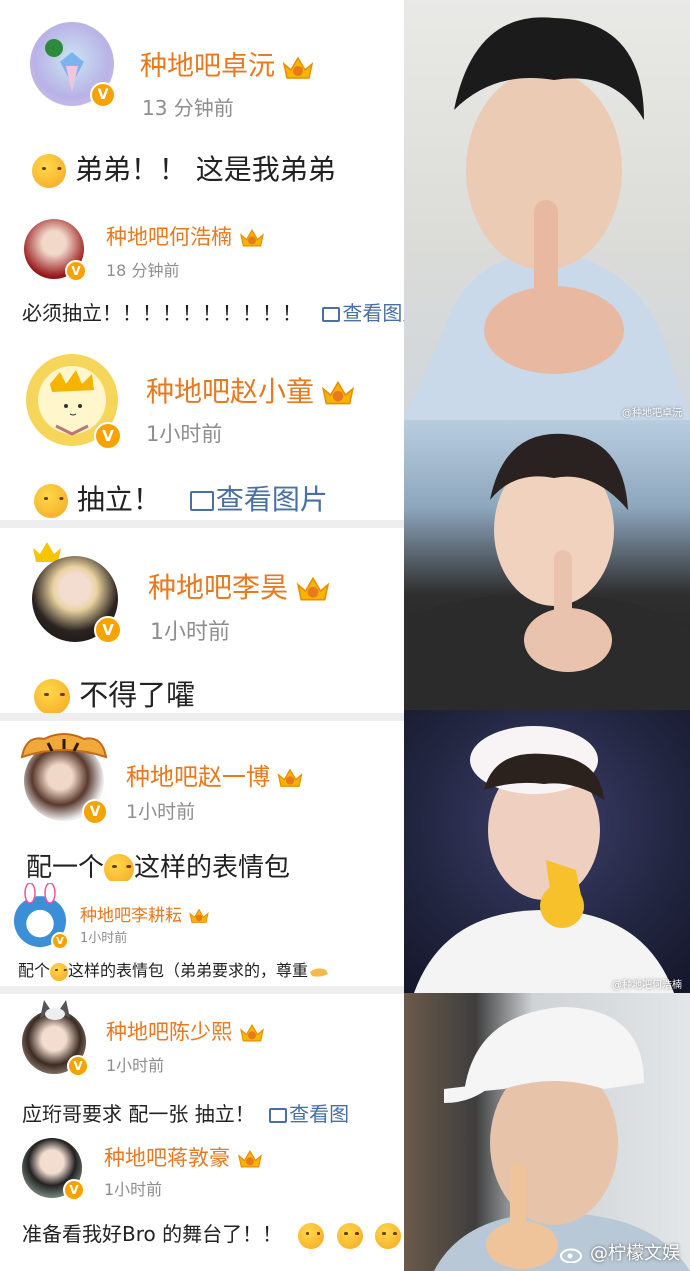  Describe the element at coordinates (64, 746) in the screenshot. I see `tiger-ears-icon` at that location.